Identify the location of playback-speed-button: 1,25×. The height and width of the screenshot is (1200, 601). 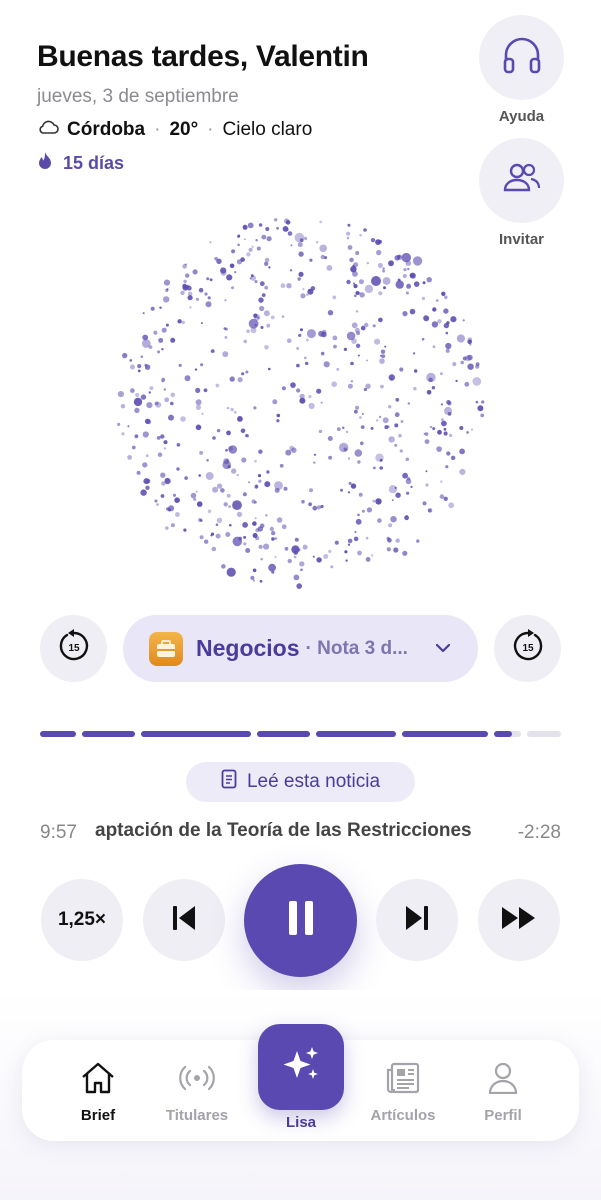
(82, 920).